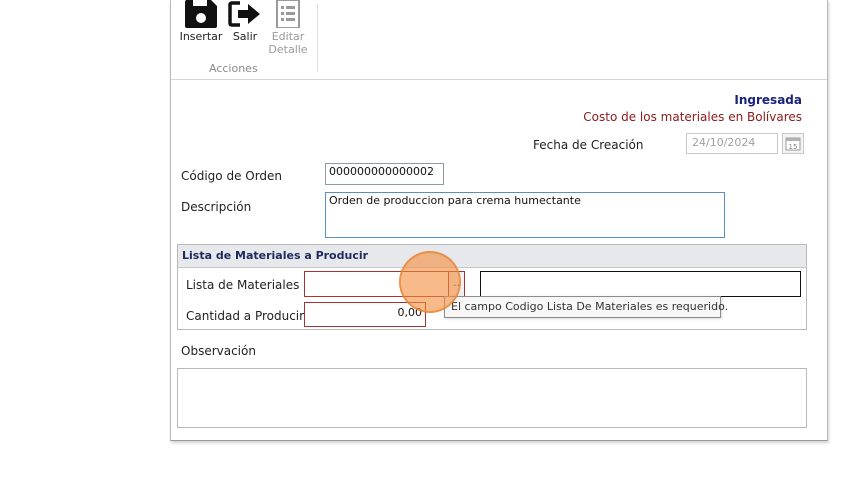 This screenshot has width=860, height=481. Describe the element at coordinates (201, 14) in the screenshot. I see `save-icon` at that location.